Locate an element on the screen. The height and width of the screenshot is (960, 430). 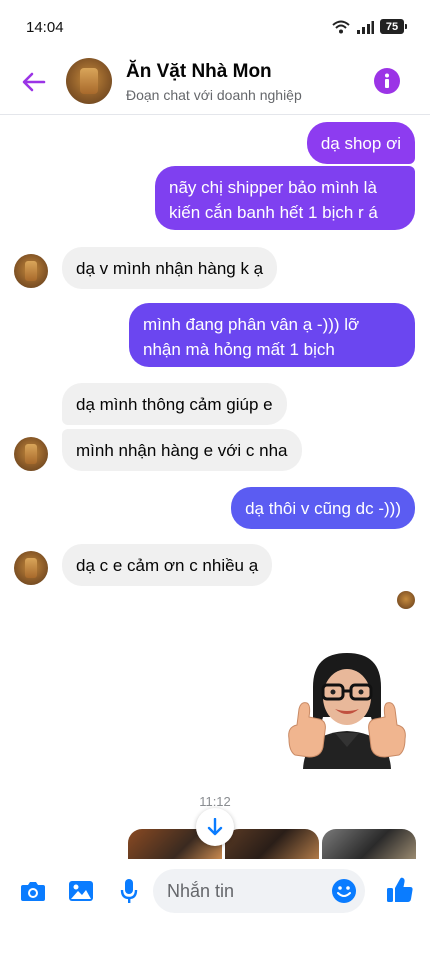
seen-indicator-avatar is located at coordinates (406, 600).